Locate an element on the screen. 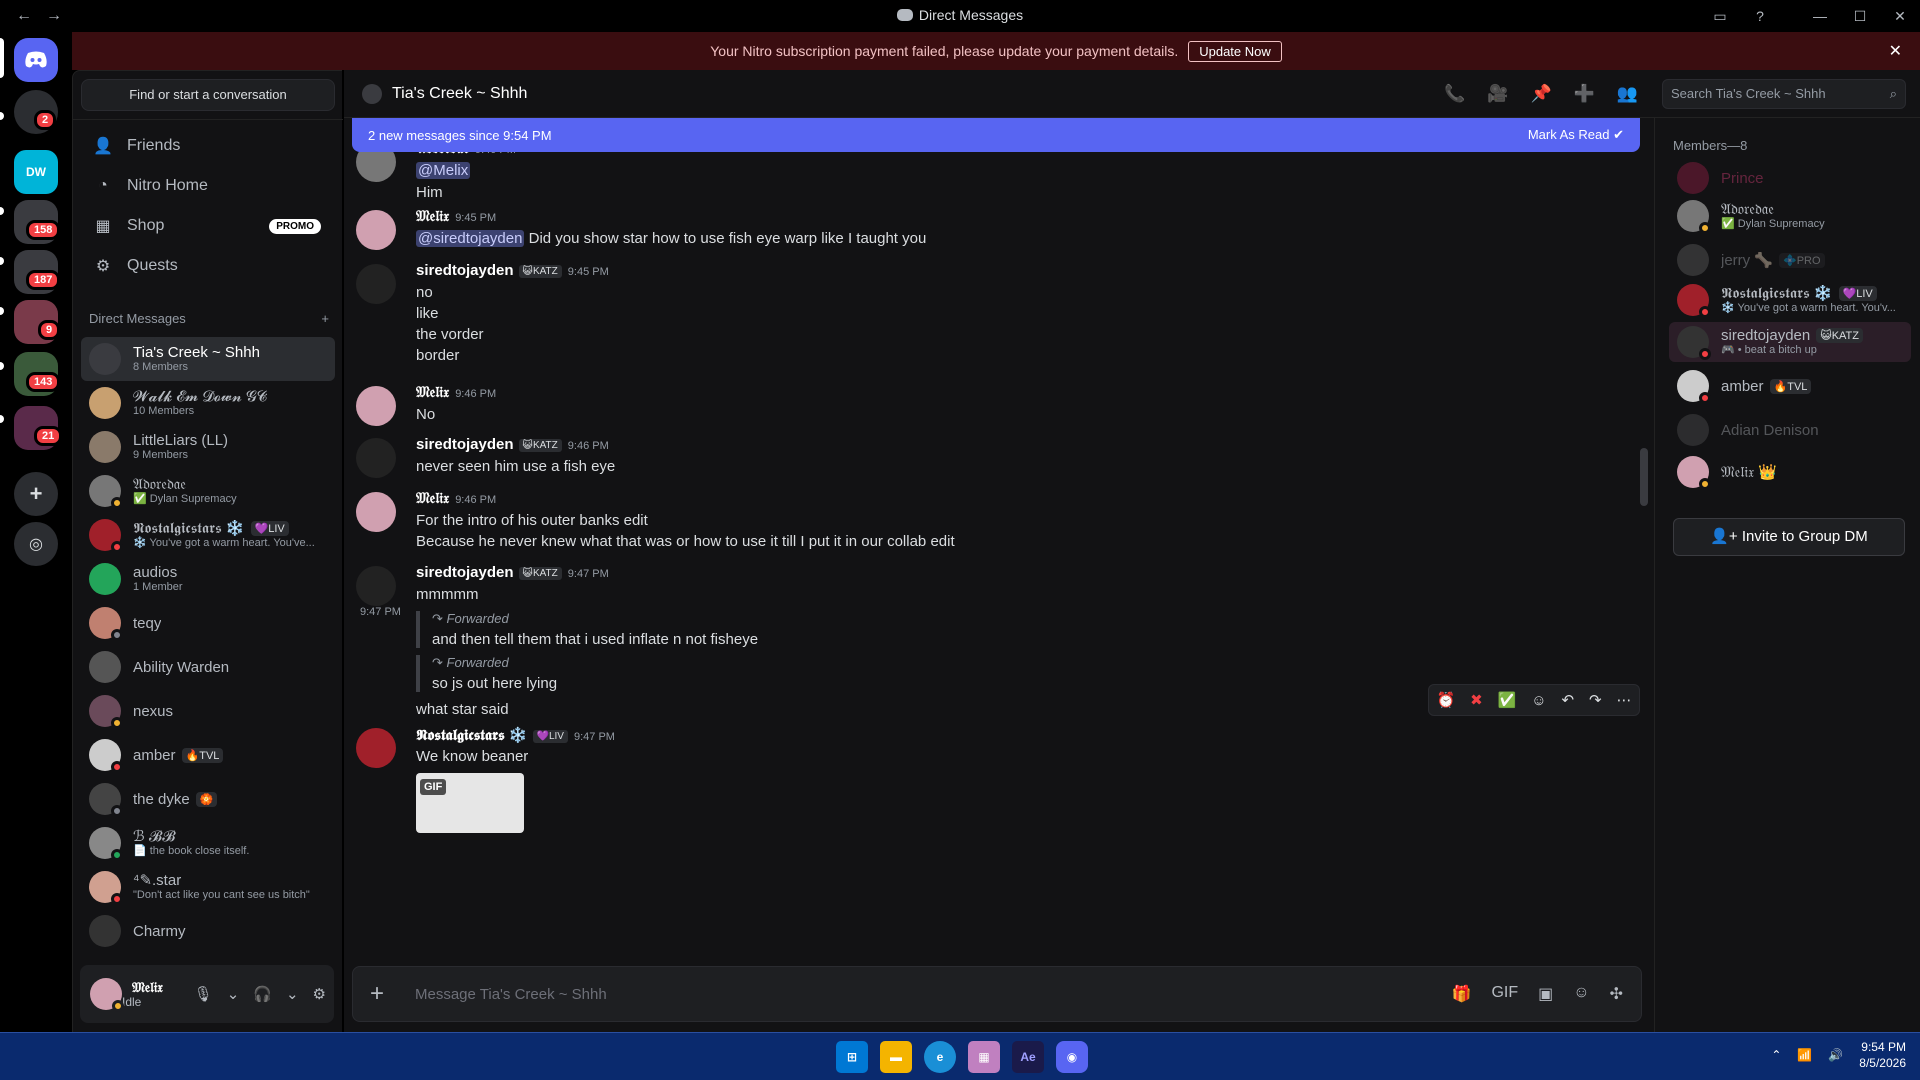  message-composer: + Message Tia's Creek ~ Shhh 🎁 GIF ▣ ☺ ✣ is located at coordinates (997, 994).